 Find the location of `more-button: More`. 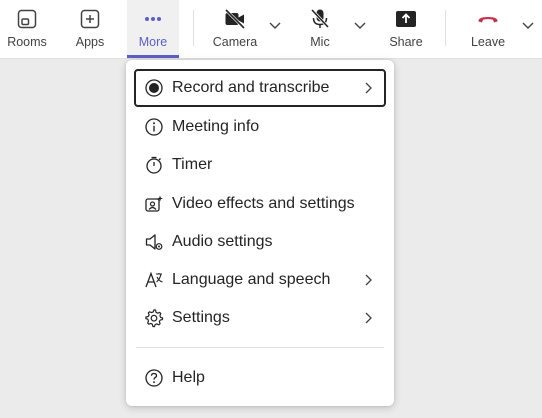

more-button: More is located at coordinates (153, 29).